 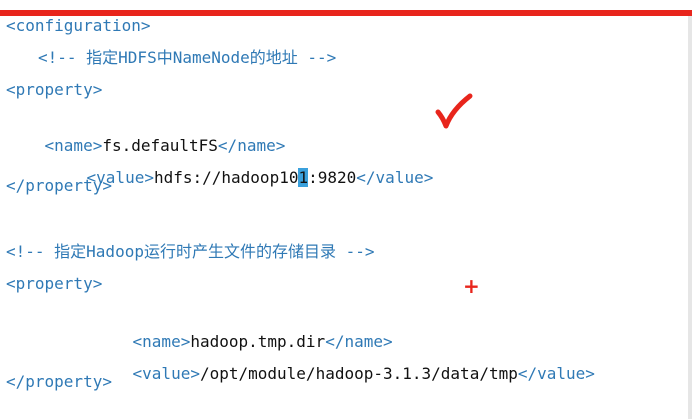 What do you see at coordinates (690, 217) in the screenshot?
I see `scrollbar-track` at bounding box center [690, 217].